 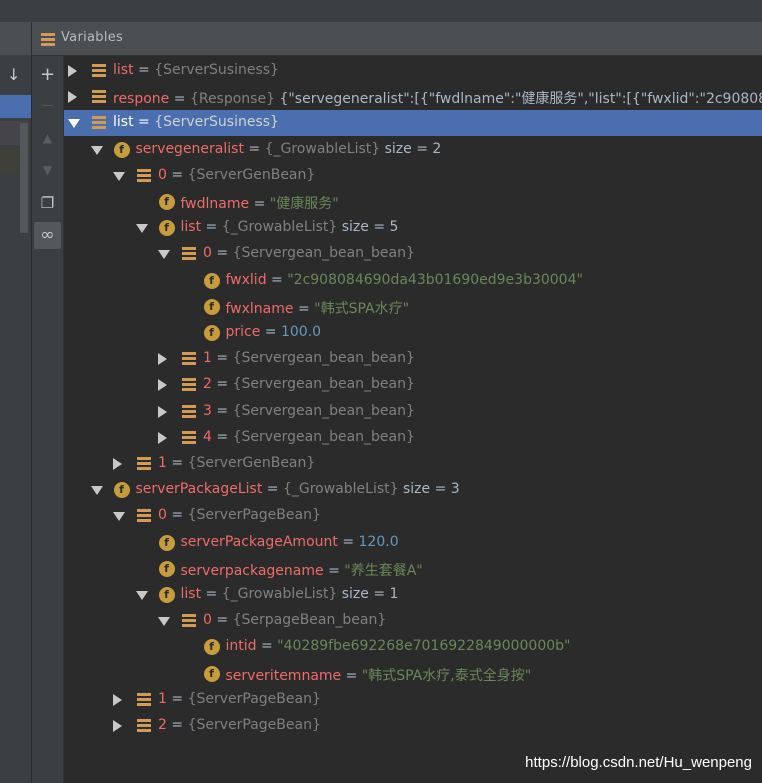 I want to click on tree-row: f serveritemname = "韩式SPA水疗,泰式全身按", so click(x=413, y=674).